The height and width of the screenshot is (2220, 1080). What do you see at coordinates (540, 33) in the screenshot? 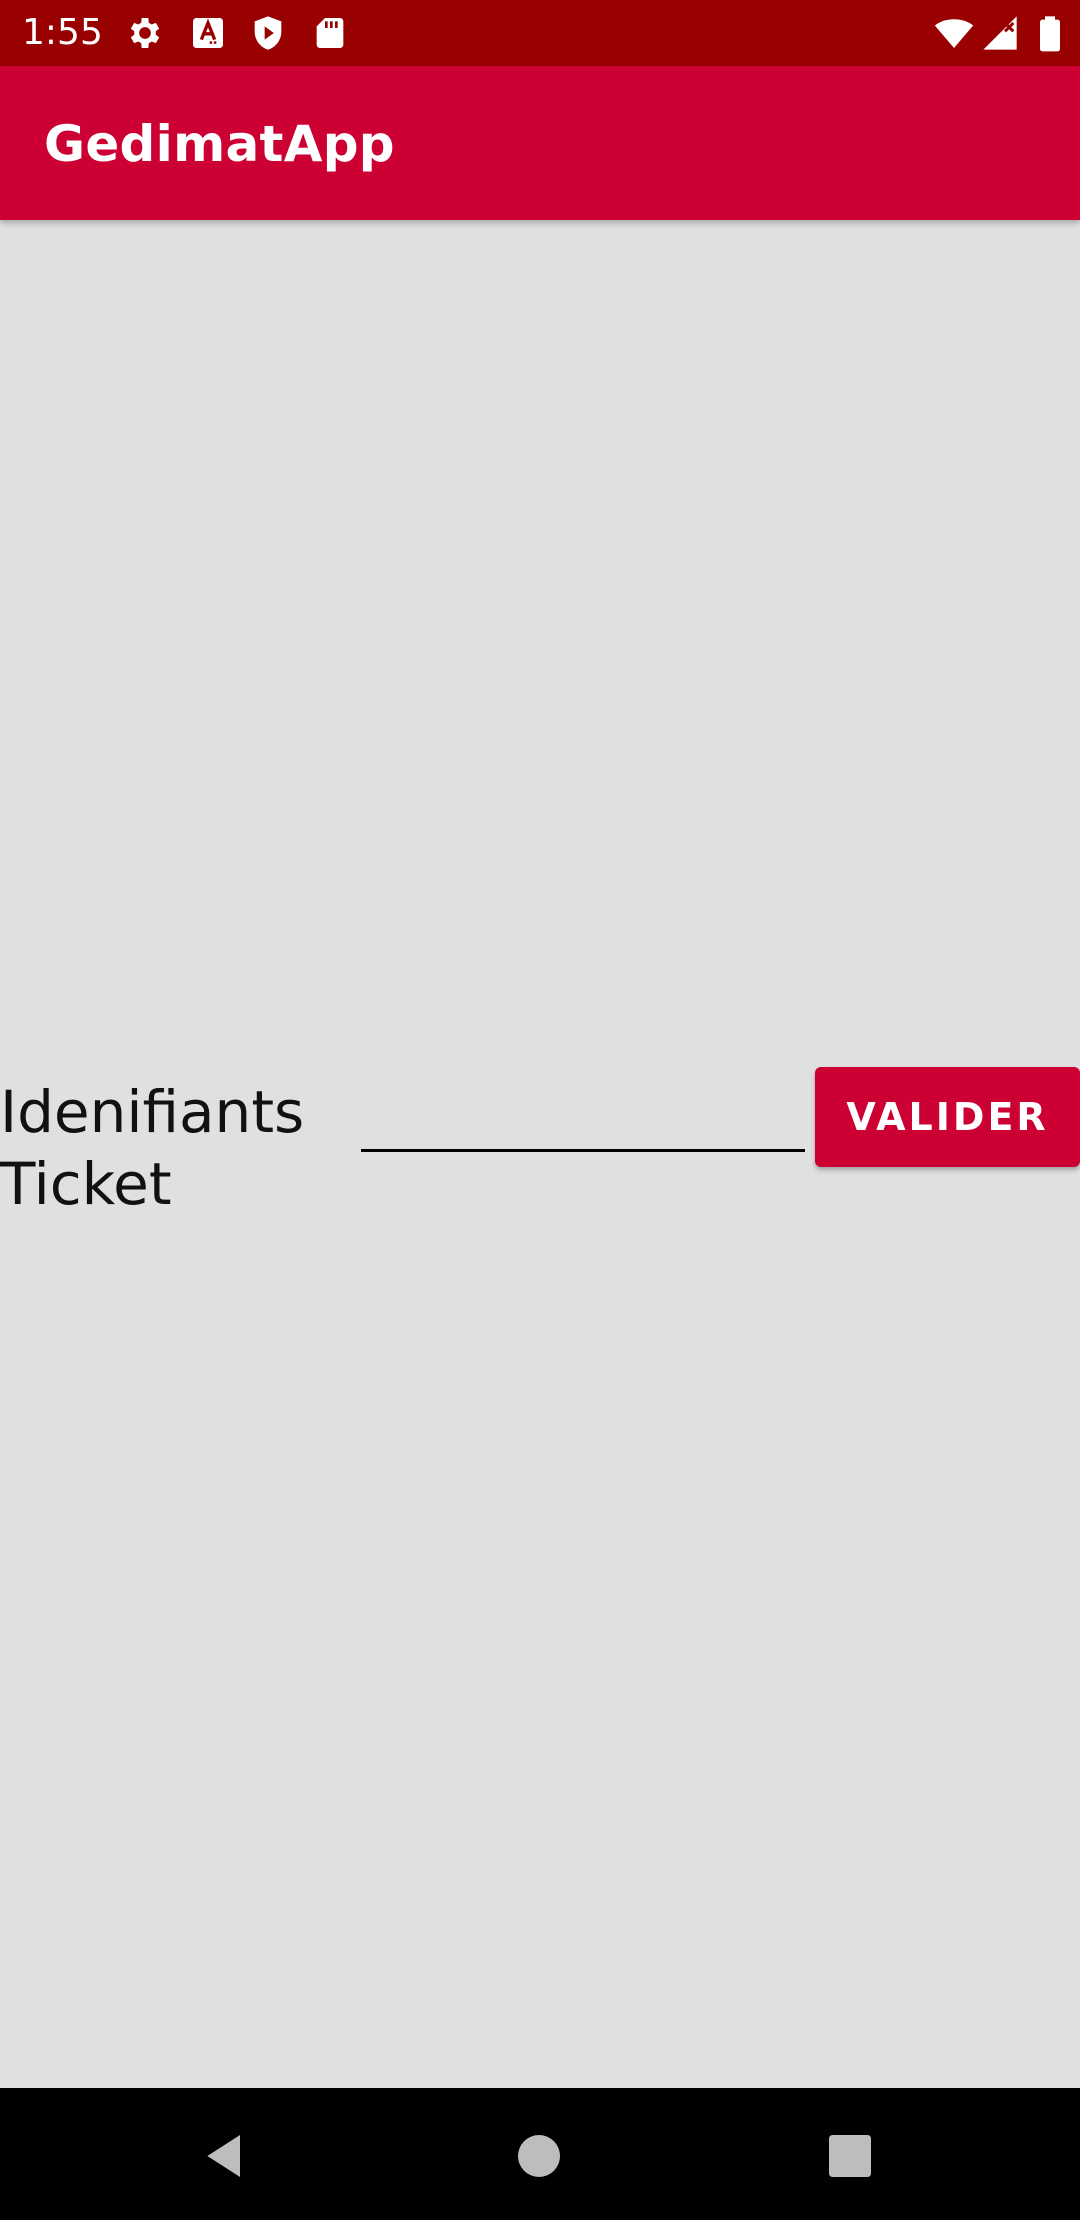
I see `status-bar: 1:55` at bounding box center [540, 33].